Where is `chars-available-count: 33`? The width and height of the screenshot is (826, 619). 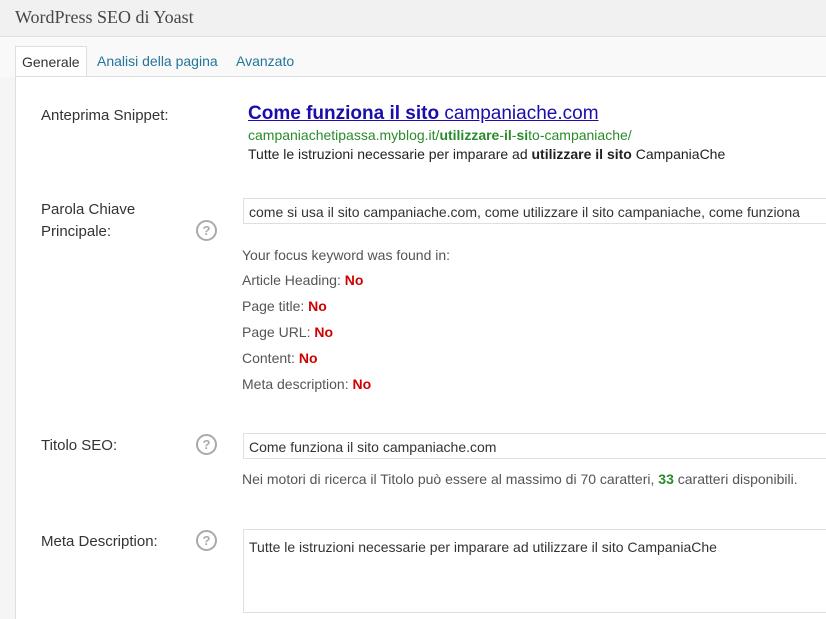 chars-available-count: 33 is located at coordinates (666, 479).